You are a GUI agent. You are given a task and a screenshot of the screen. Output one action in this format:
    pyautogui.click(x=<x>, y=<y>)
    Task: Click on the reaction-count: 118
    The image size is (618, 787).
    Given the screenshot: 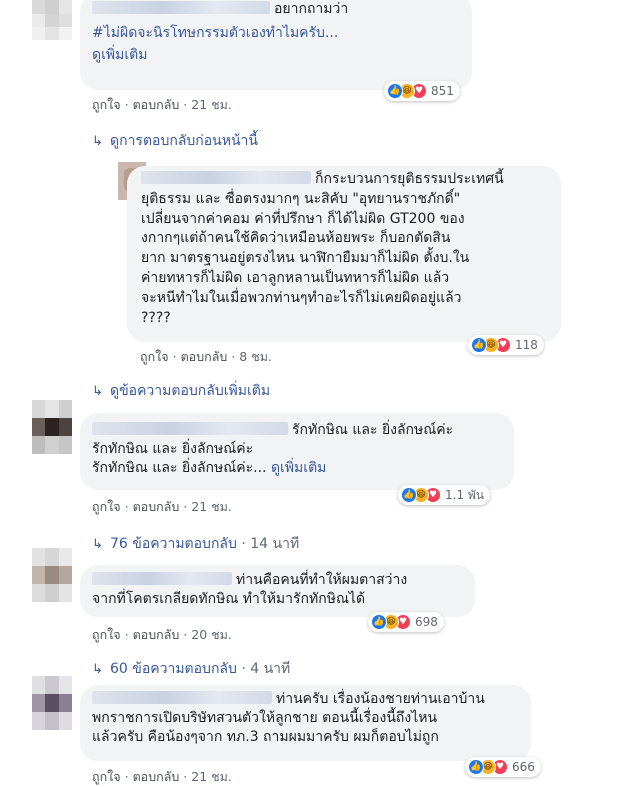 What is the action you would take?
    pyautogui.click(x=526, y=345)
    